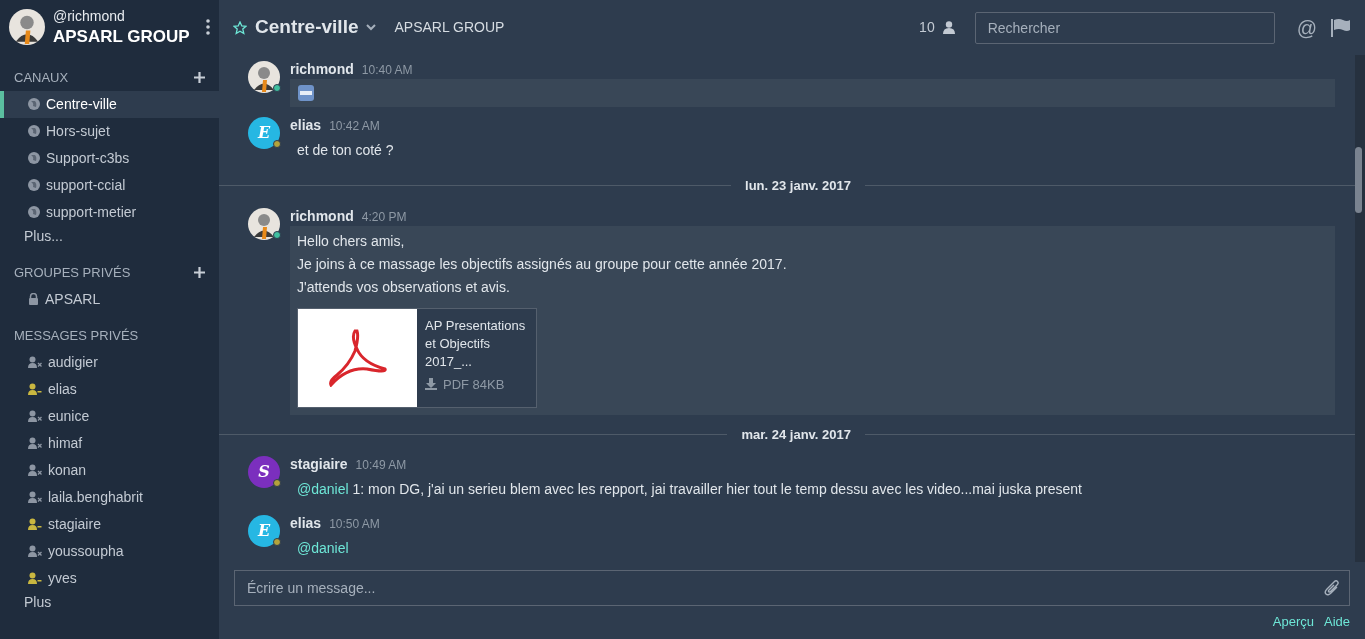 Image resolution: width=1365 pixels, height=639 pixels. Describe the element at coordinates (798, 186) in the screenshot. I see `date-separator: lun. 23 janv. 2017` at that location.